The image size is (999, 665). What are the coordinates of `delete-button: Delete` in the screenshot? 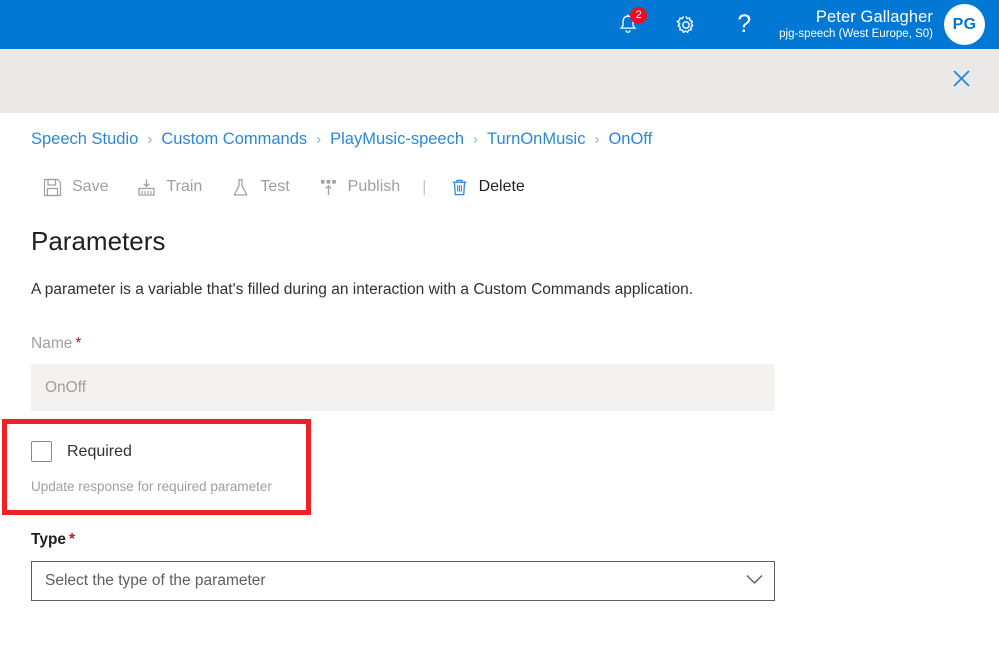 It's located at (487, 187).